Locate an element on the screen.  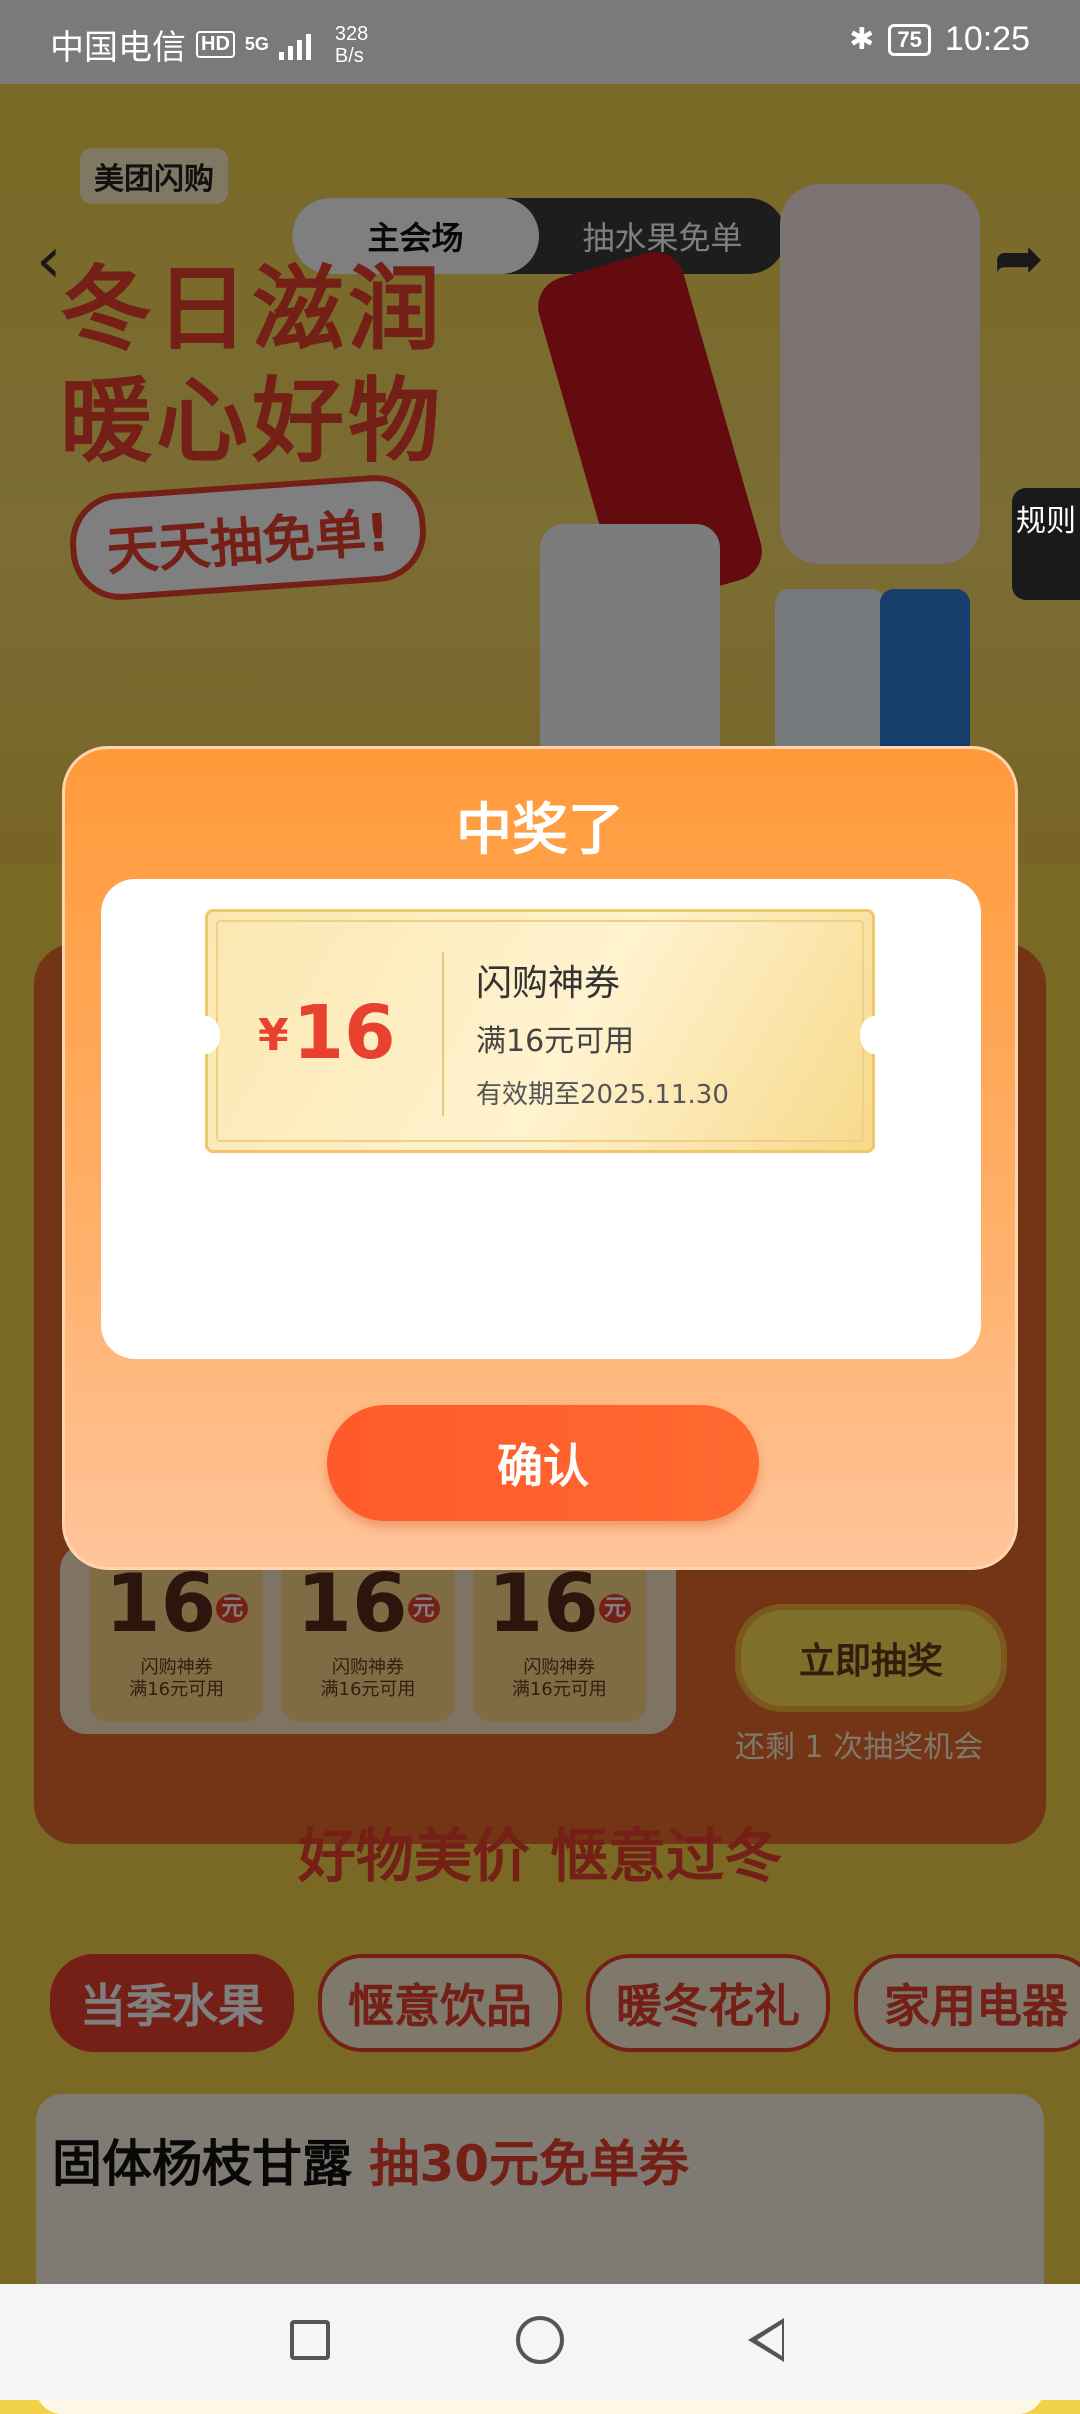
signal-icon is located at coordinates (294, 45).